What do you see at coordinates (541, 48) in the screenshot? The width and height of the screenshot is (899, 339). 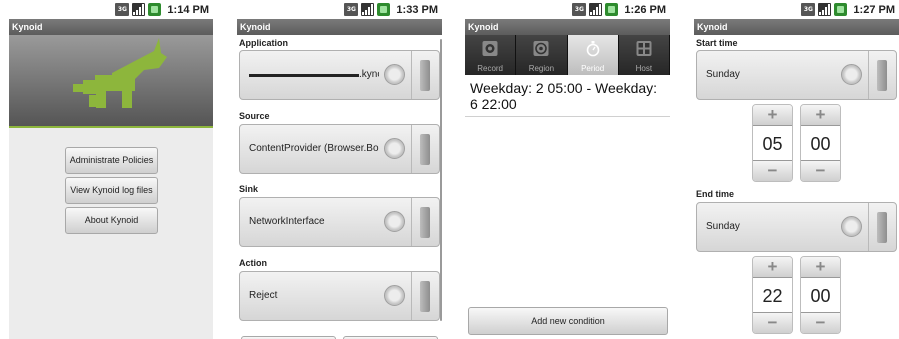 I see `region-icon` at bounding box center [541, 48].